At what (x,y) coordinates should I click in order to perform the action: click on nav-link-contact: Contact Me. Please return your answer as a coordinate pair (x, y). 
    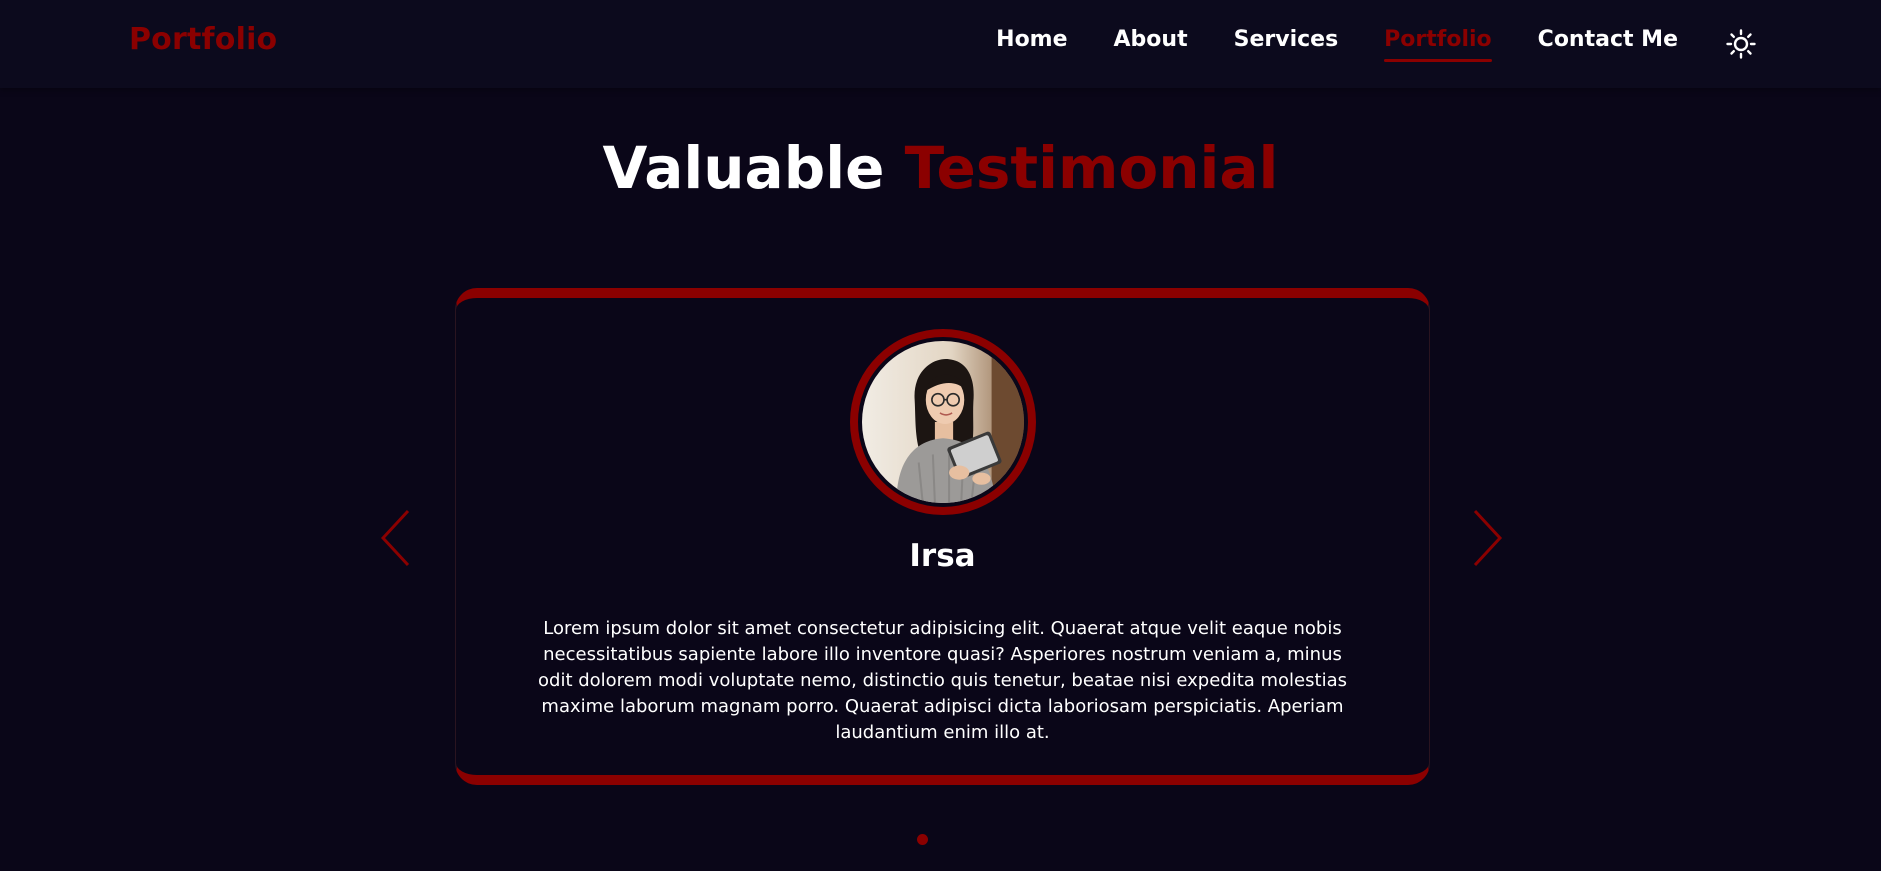
    Looking at the image, I should click on (1608, 41).